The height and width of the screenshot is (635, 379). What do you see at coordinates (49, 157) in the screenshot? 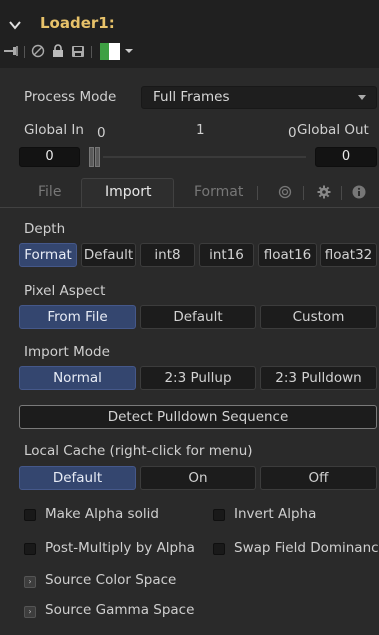
I see `global-in-field: 0` at bounding box center [49, 157].